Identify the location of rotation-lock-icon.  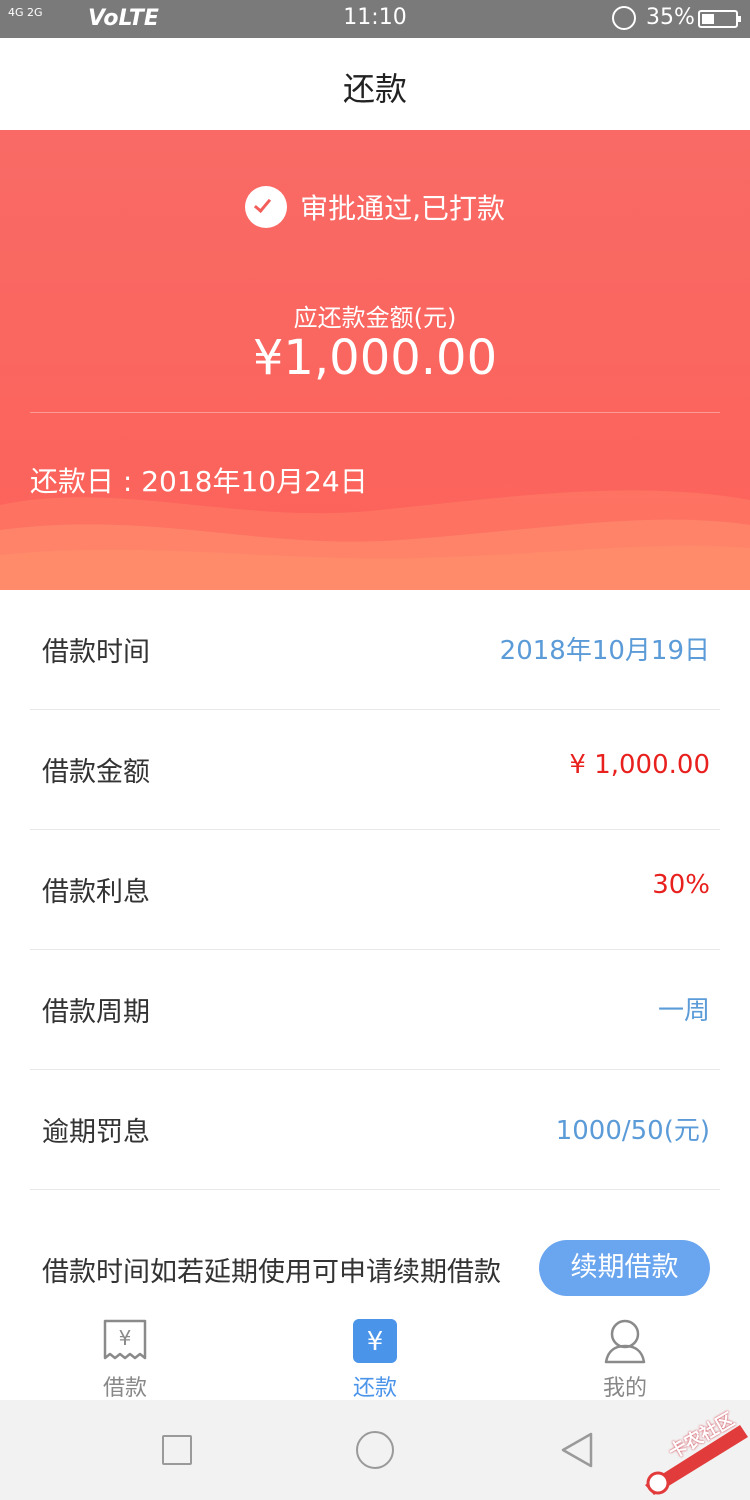
(624, 18).